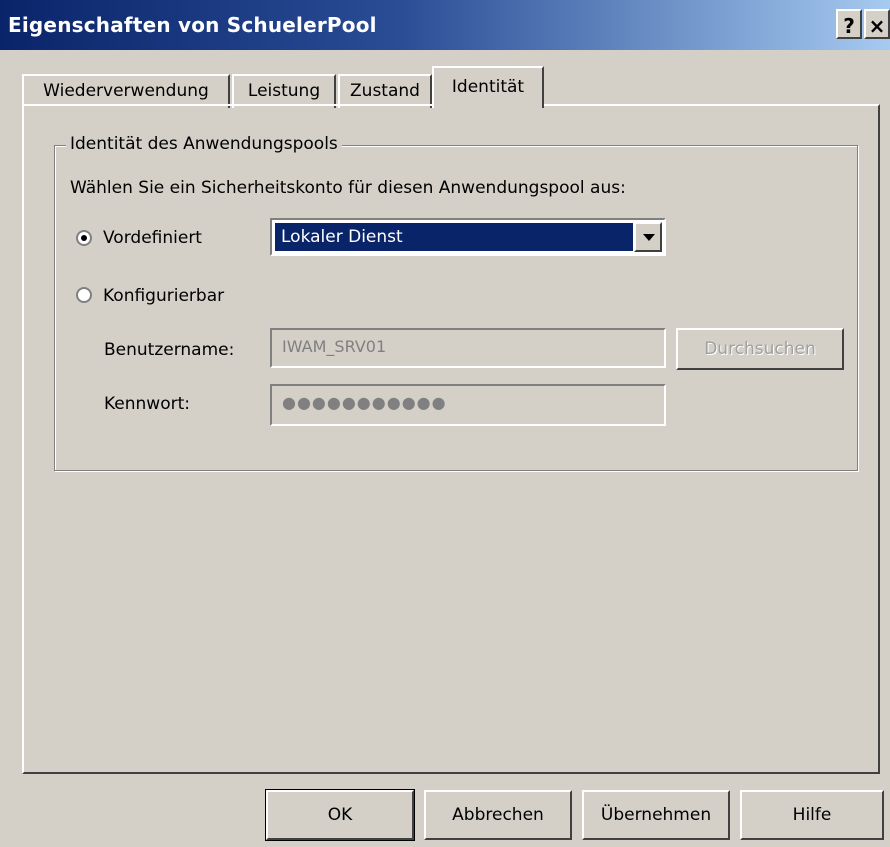 This screenshot has height=847, width=890. What do you see at coordinates (468, 348) in the screenshot?
I see `username-field: IWAM_SRV01` at bounding box center [468, 348].